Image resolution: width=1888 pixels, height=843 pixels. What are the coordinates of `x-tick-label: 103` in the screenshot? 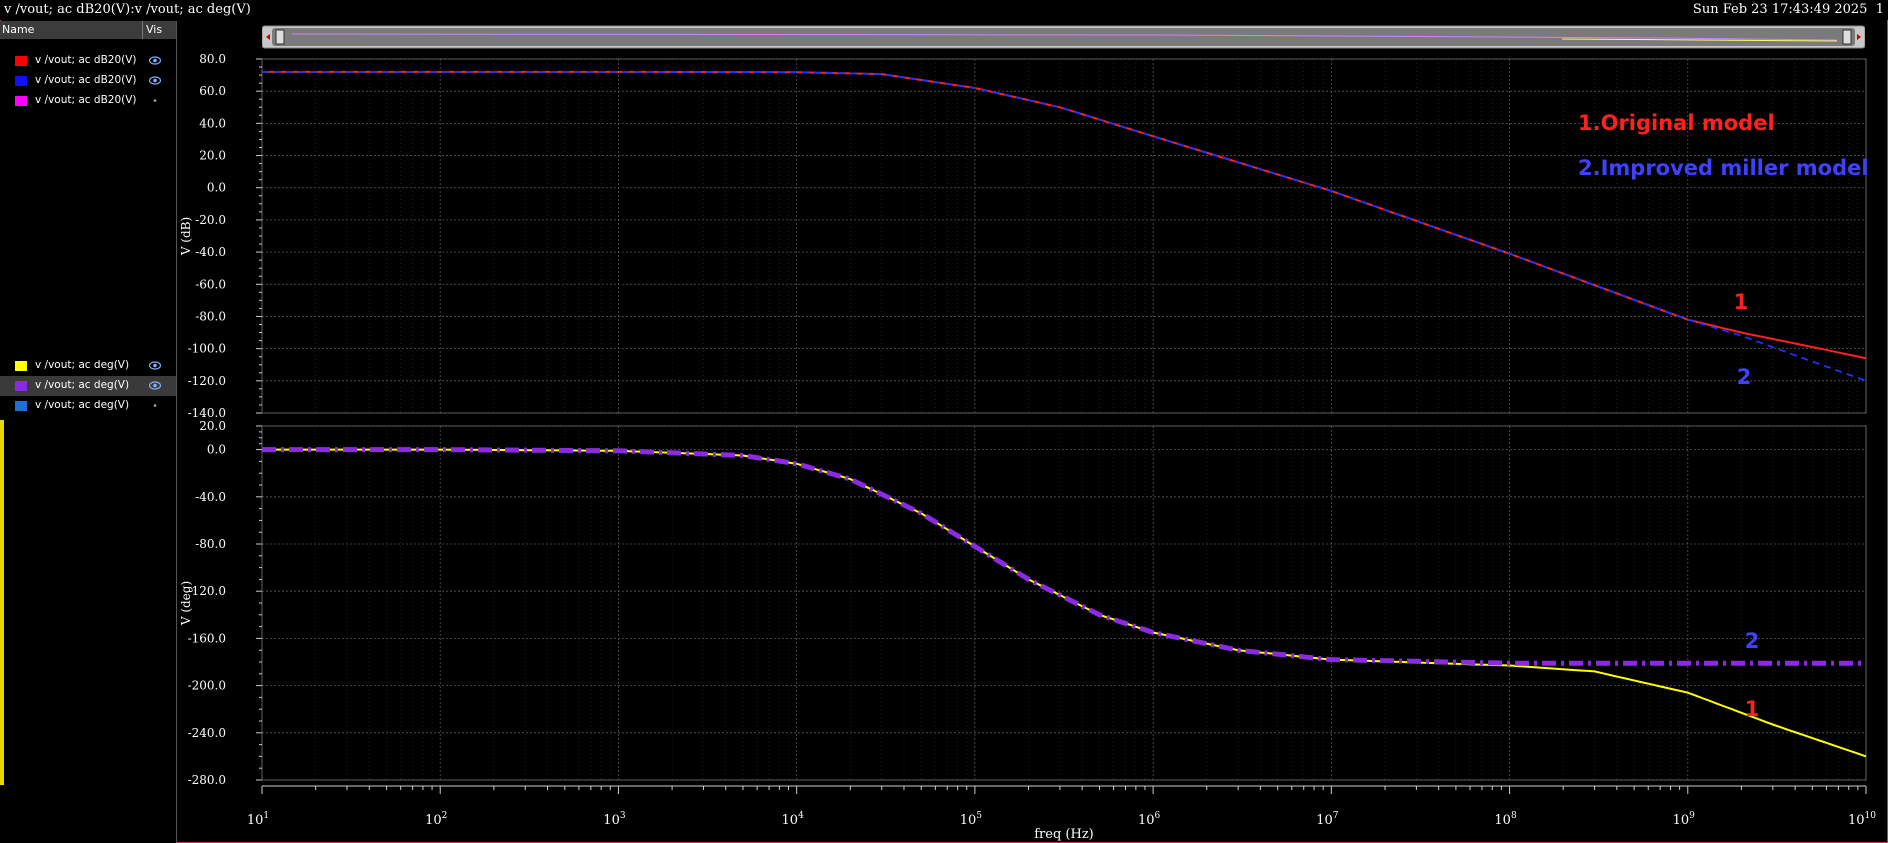 It's located at (614, 819).